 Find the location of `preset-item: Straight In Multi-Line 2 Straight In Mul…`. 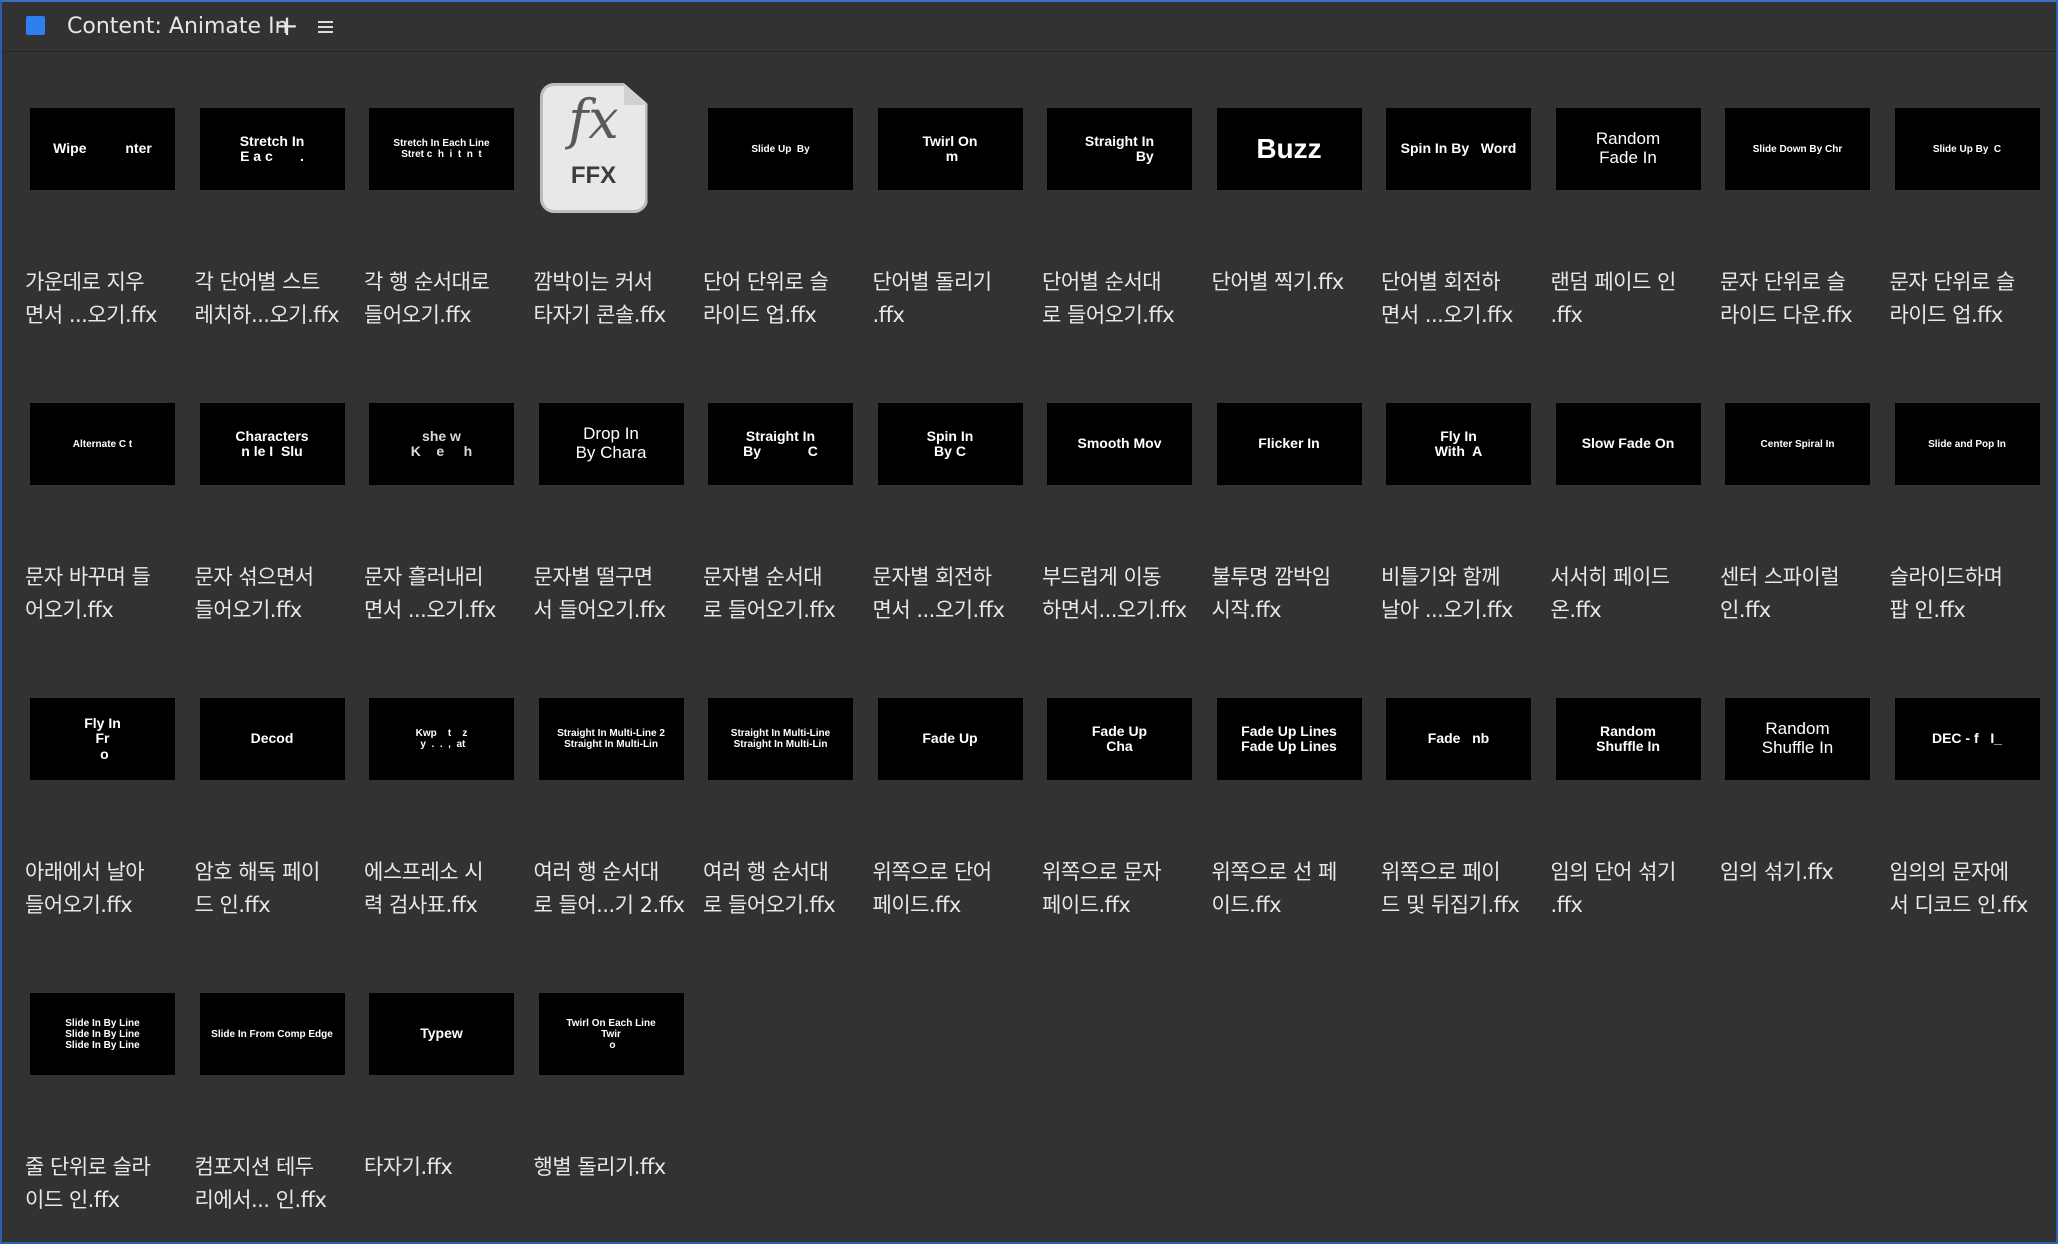

preset-item: Straight In Multi-Line 2 Straight In Mul… is located at coordinates (611, 803).